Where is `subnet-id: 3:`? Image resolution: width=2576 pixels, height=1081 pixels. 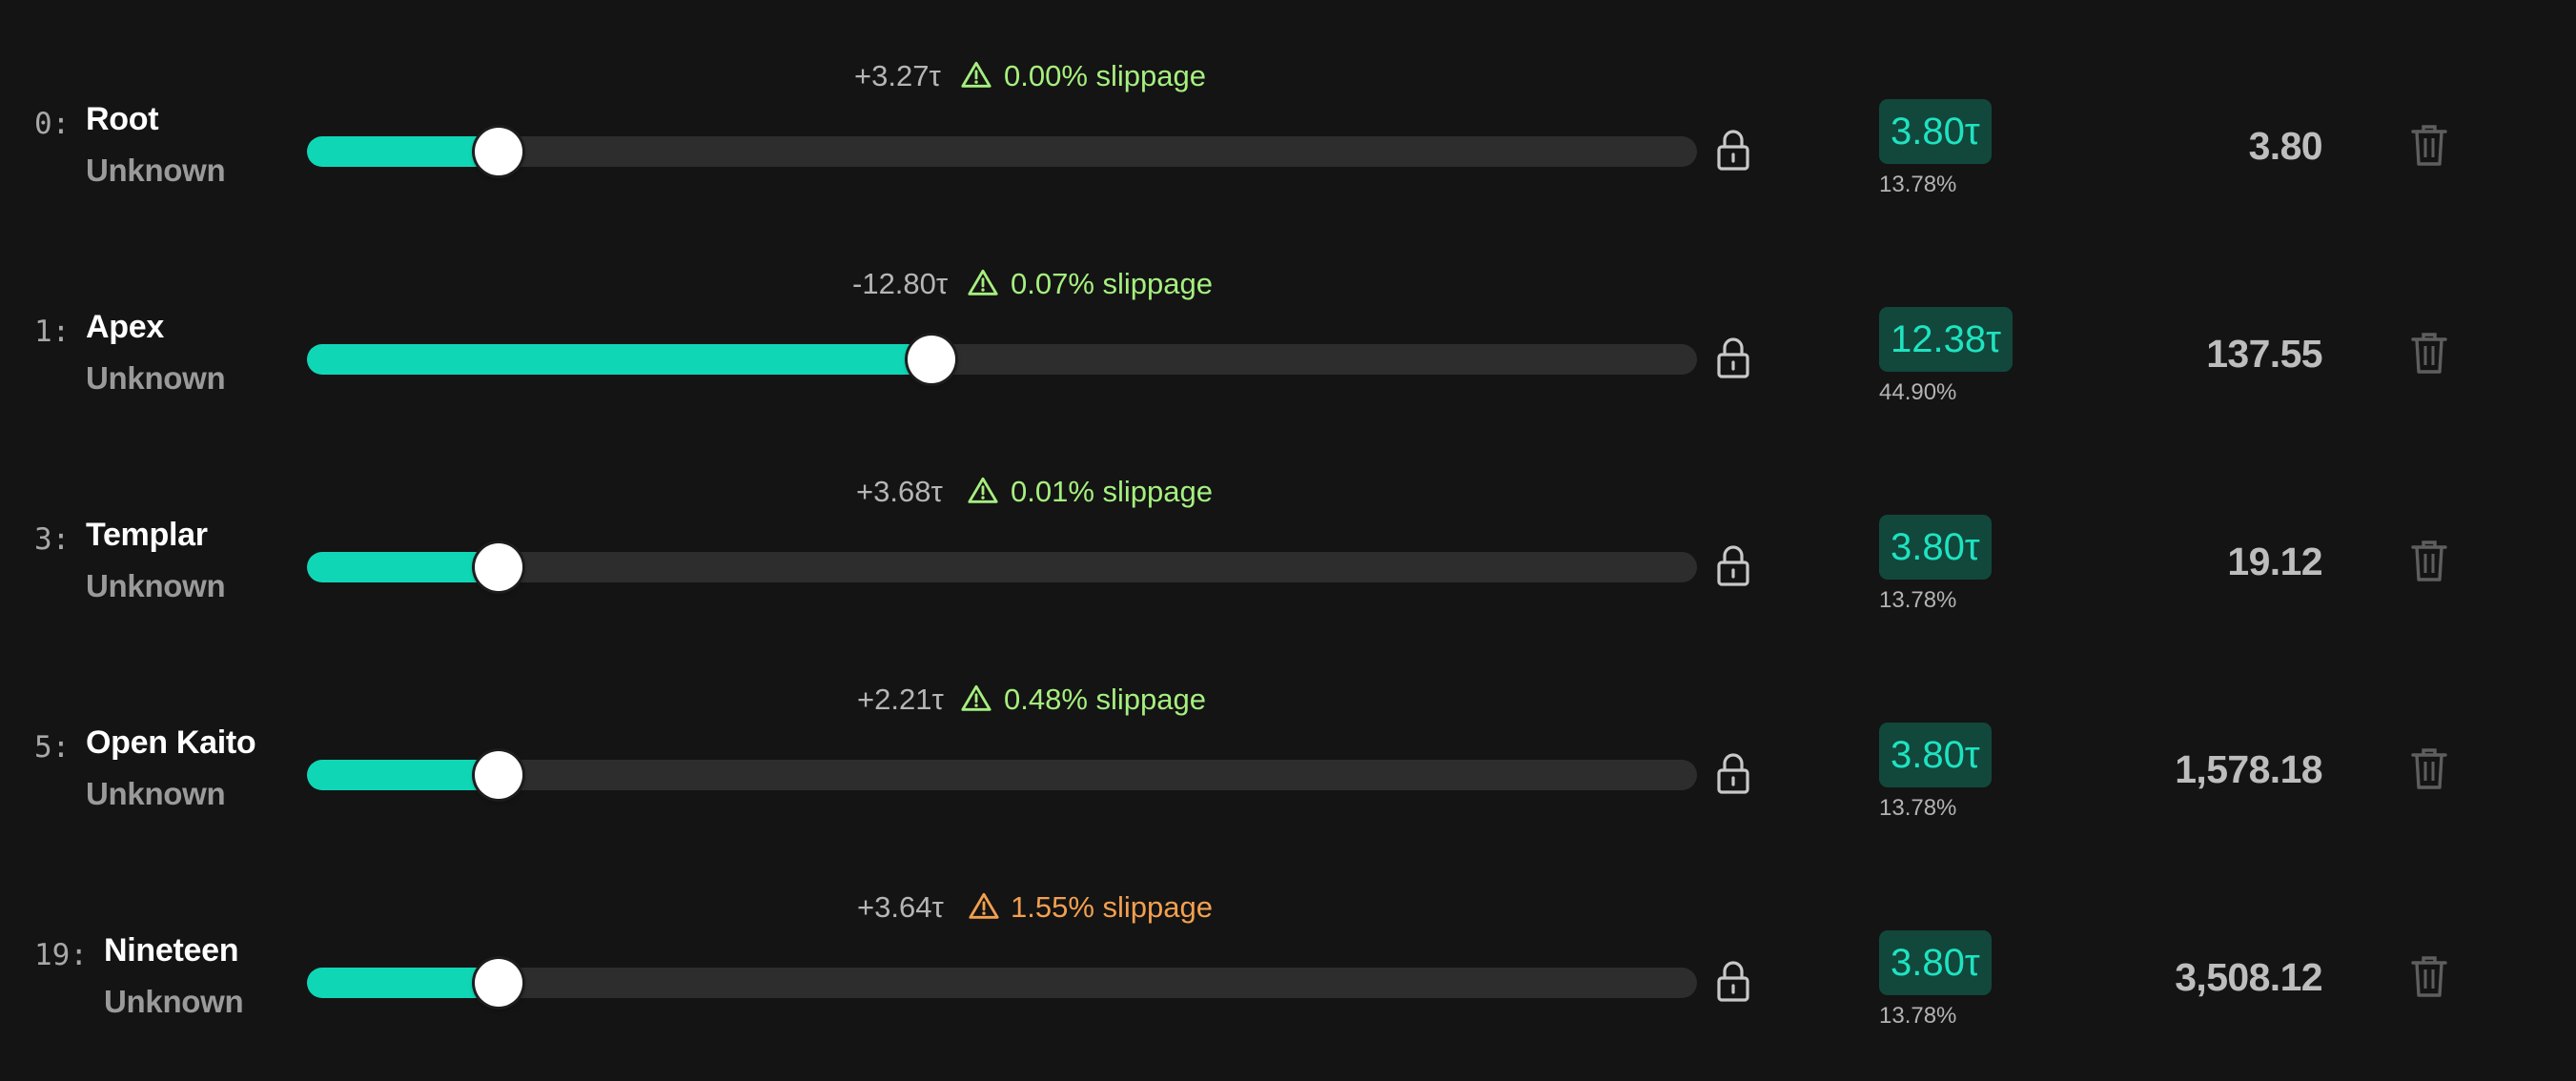
subnet-id: 3: is located at coordinates (52, 539).